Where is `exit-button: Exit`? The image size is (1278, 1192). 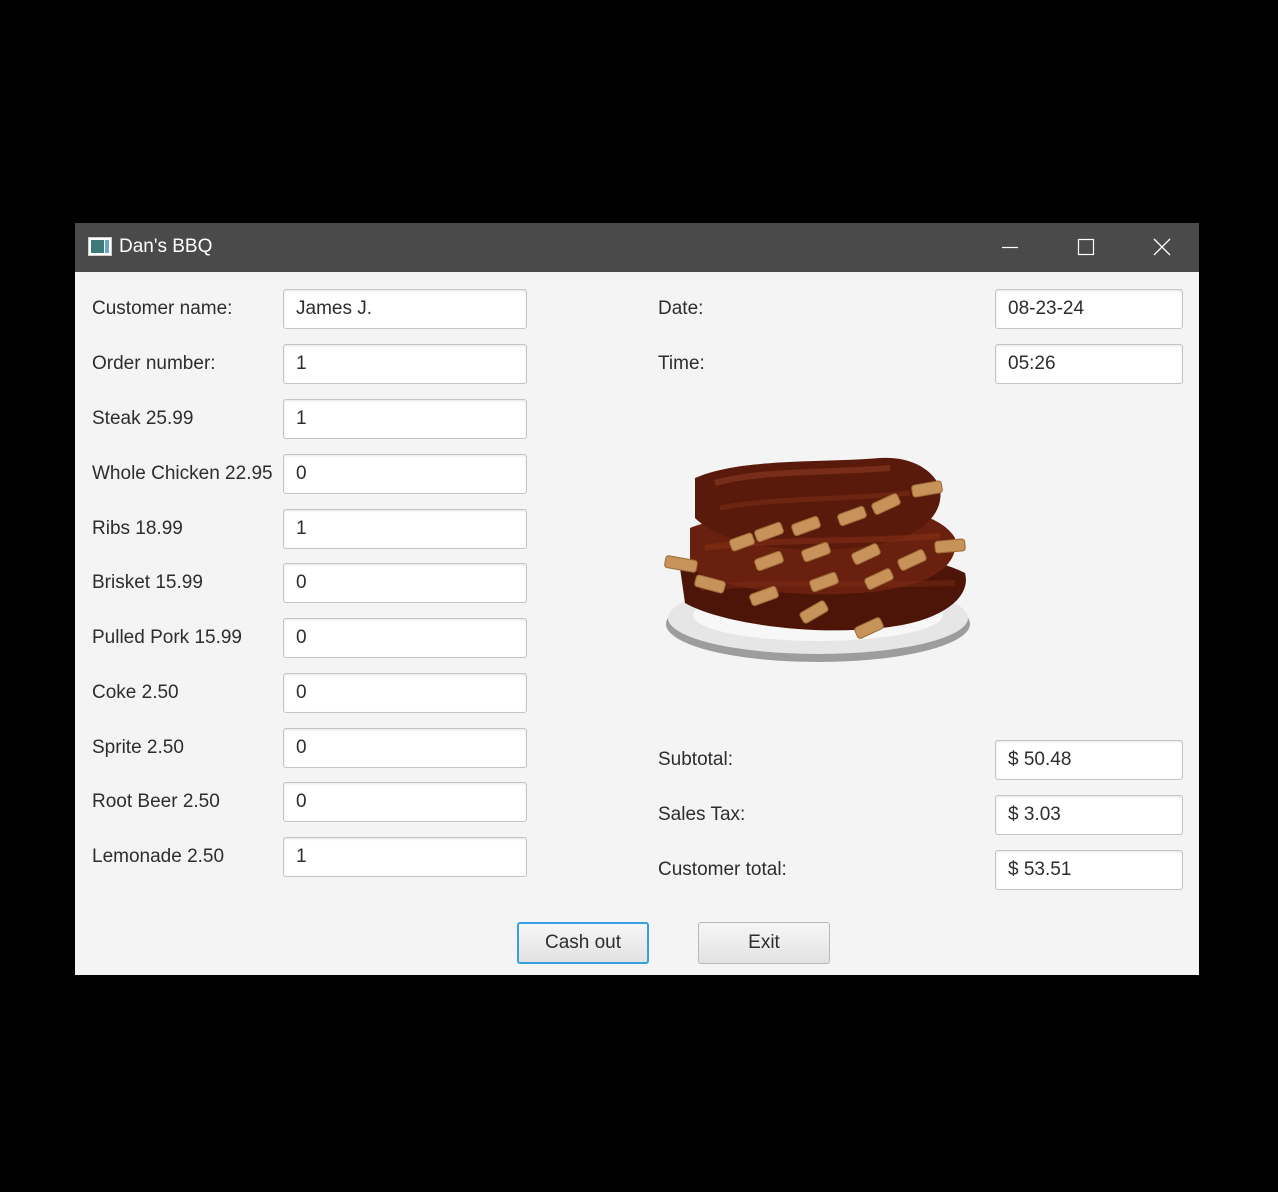 exit-button: Exit is located at coordinates (764, 943).